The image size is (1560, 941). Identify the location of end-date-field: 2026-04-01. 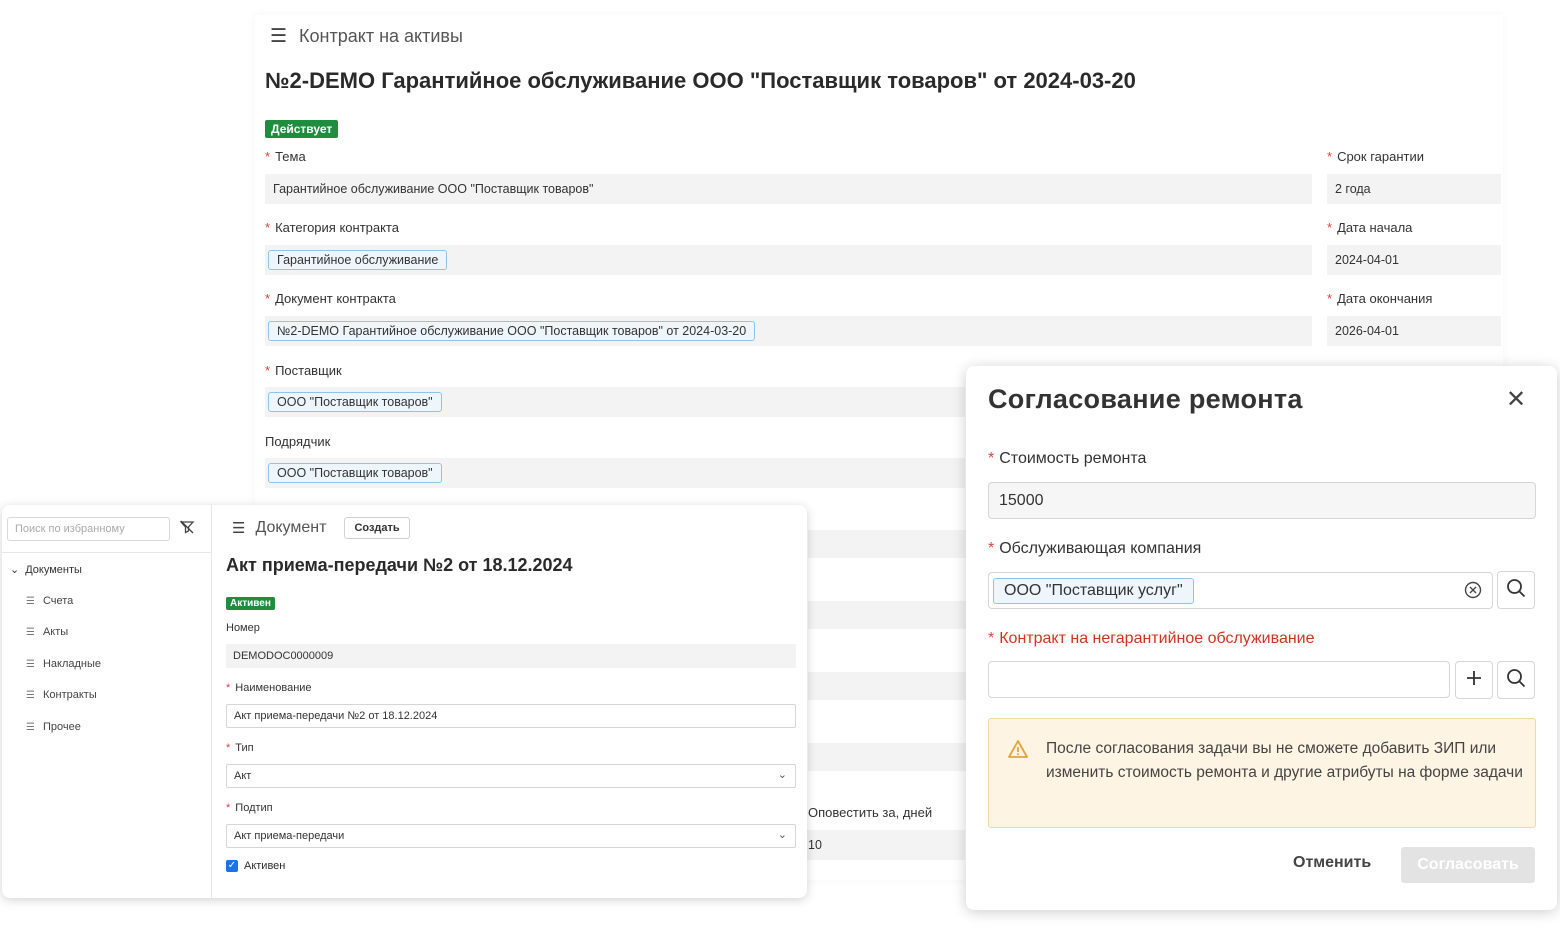
(1414, 331).